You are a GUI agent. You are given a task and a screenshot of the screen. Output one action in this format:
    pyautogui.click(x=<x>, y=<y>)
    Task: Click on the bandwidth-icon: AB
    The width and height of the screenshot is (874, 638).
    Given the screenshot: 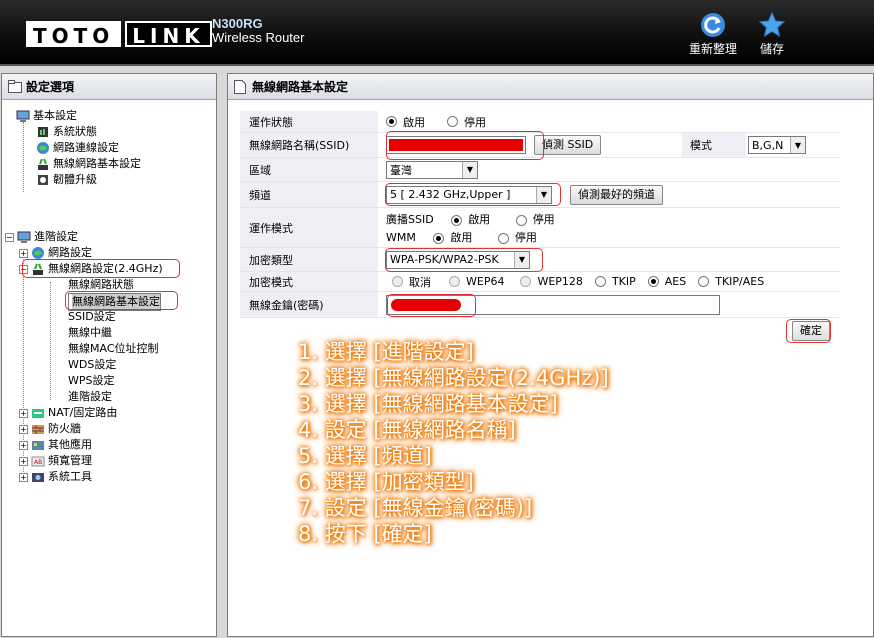 What is the action you would take?
    pyautogui.click(x=38, y=461)
    